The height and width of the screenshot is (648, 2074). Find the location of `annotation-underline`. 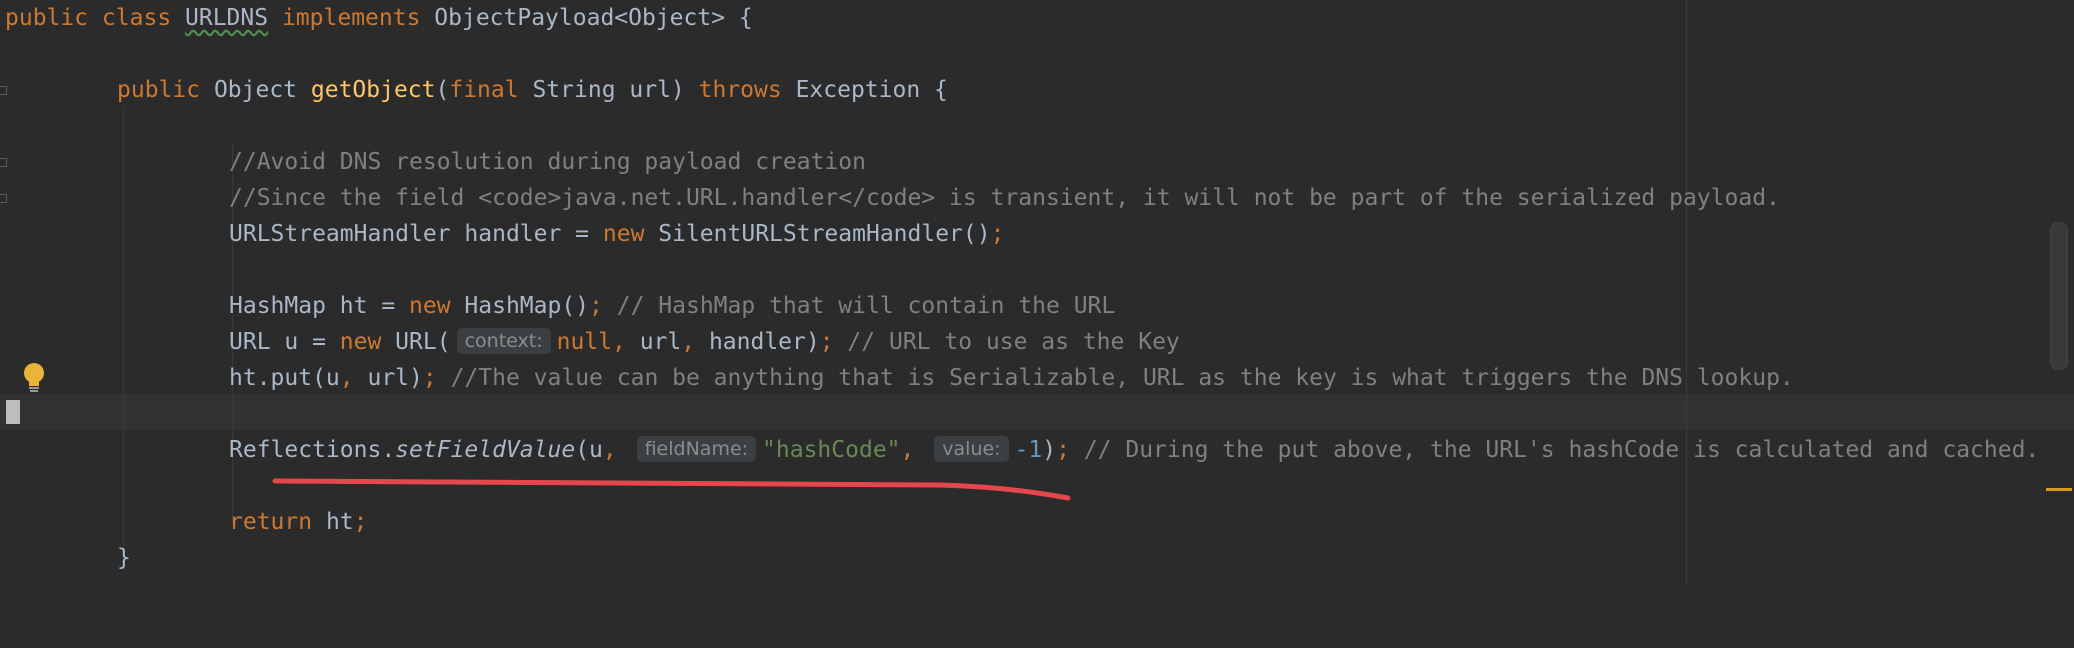

annotation-underline is located at coordinates (671, 489).